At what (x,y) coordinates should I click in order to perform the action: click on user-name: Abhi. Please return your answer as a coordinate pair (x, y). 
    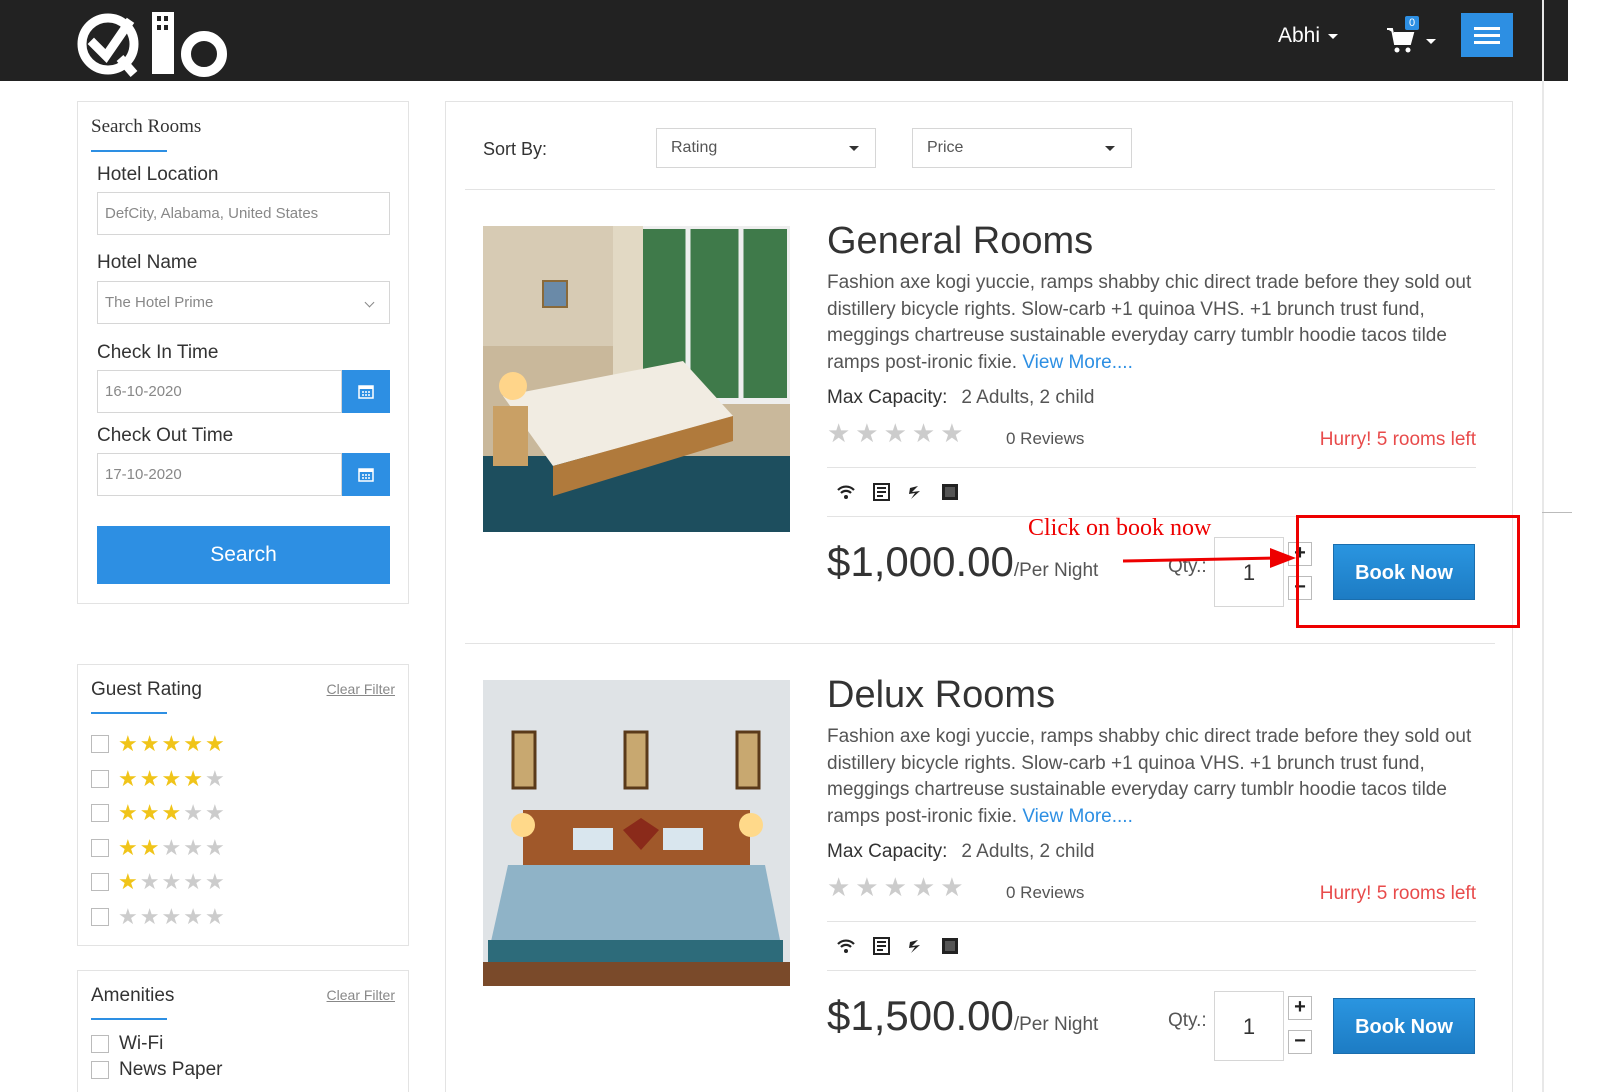
    Looking at the image, I should click on (1299, 35).